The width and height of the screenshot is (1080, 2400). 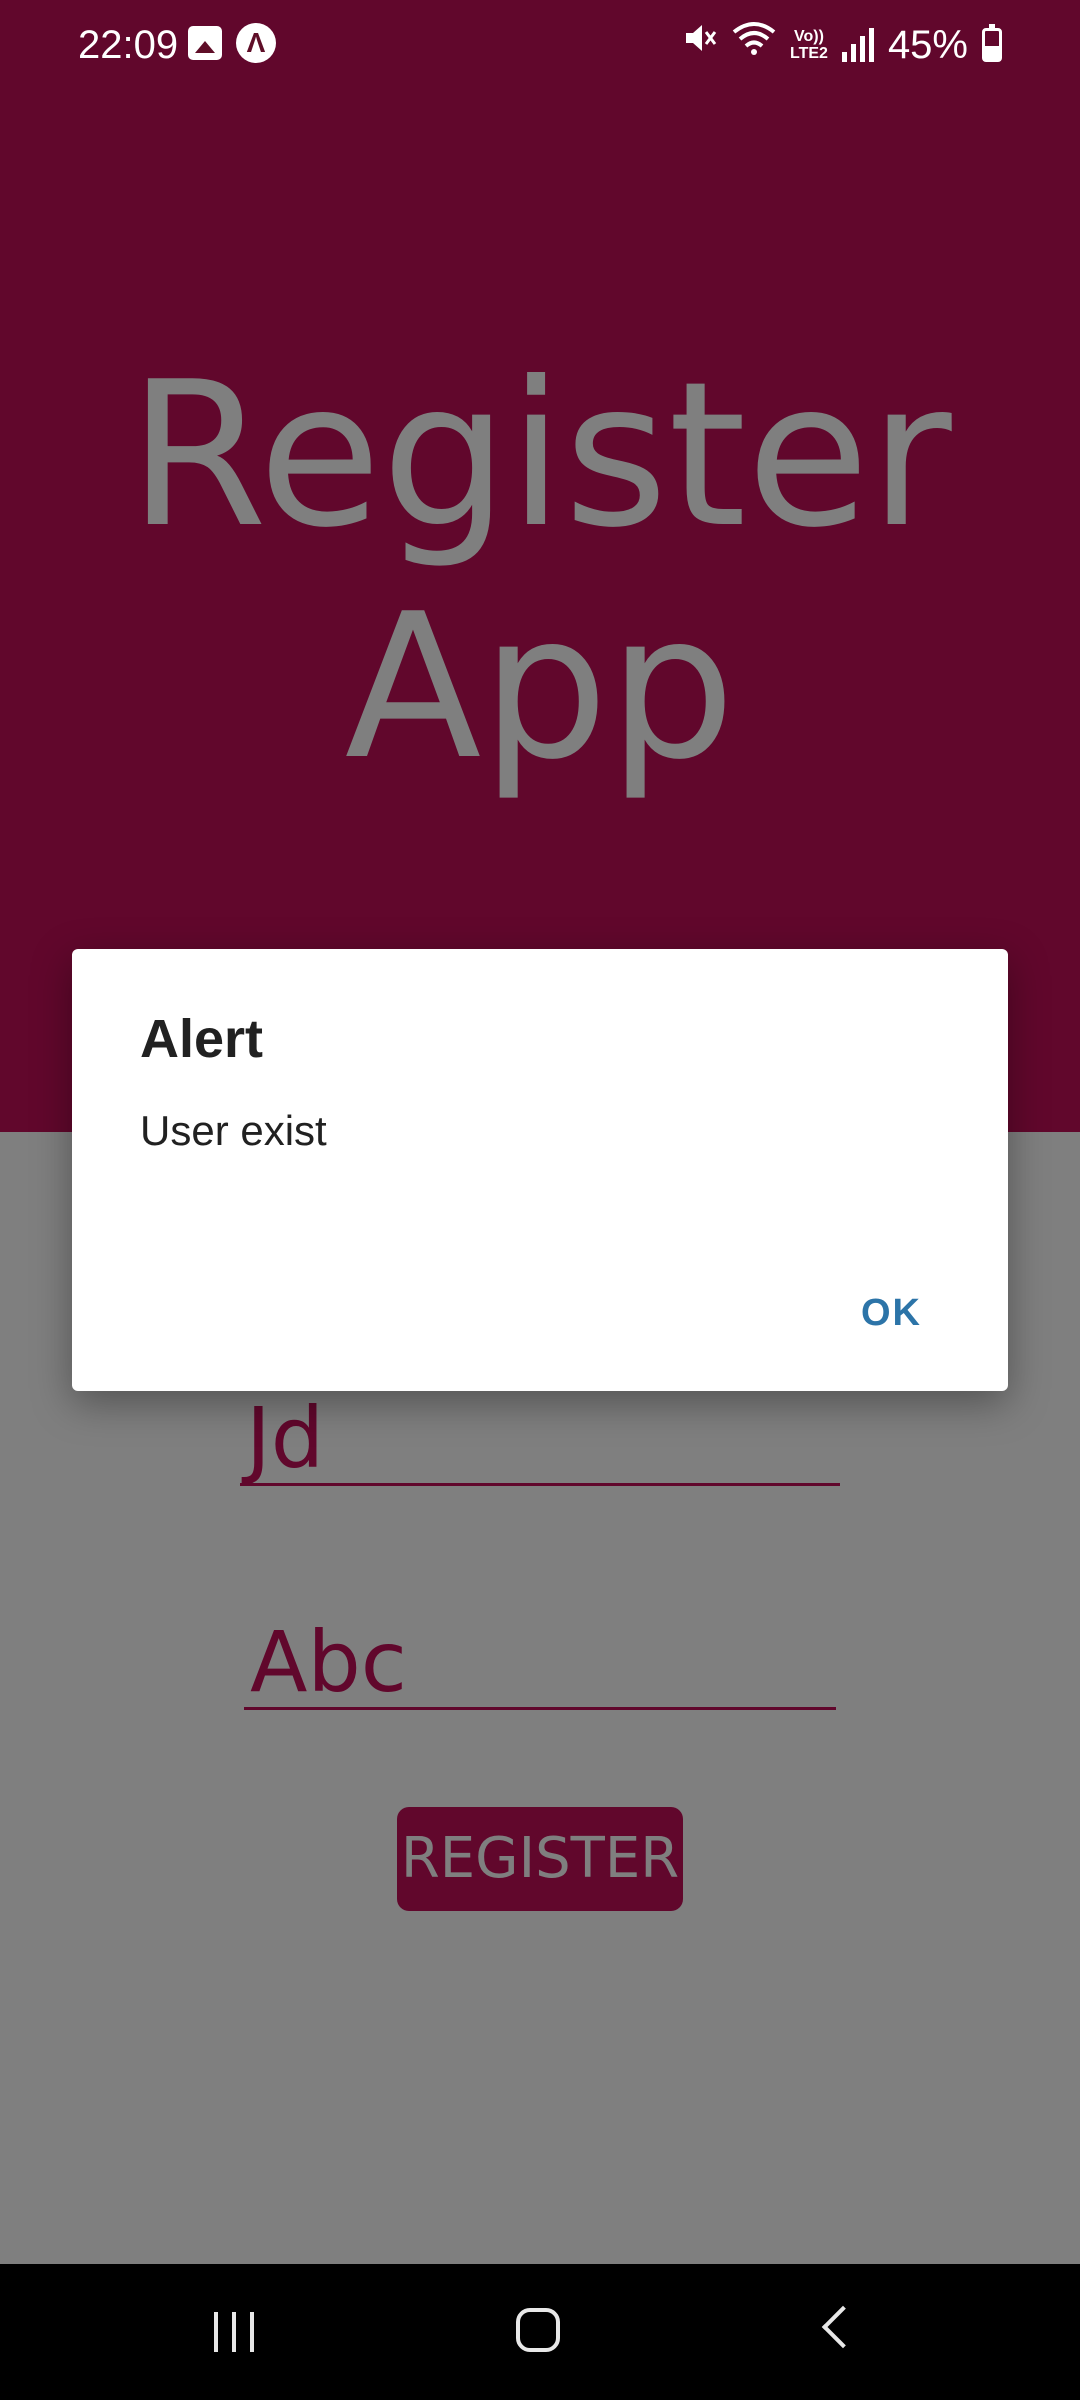 What do you see at coordinates (700, 45) in the screenshot?
I see `mute-icon` at bounding box center [700, 45].